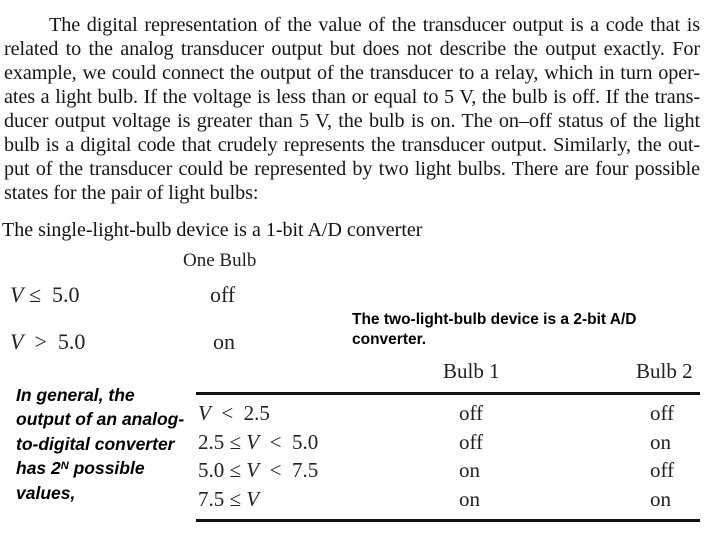  Describe the element at coordinates (223, 294) in the screenshot. I see `bulb-state: off` at that location.